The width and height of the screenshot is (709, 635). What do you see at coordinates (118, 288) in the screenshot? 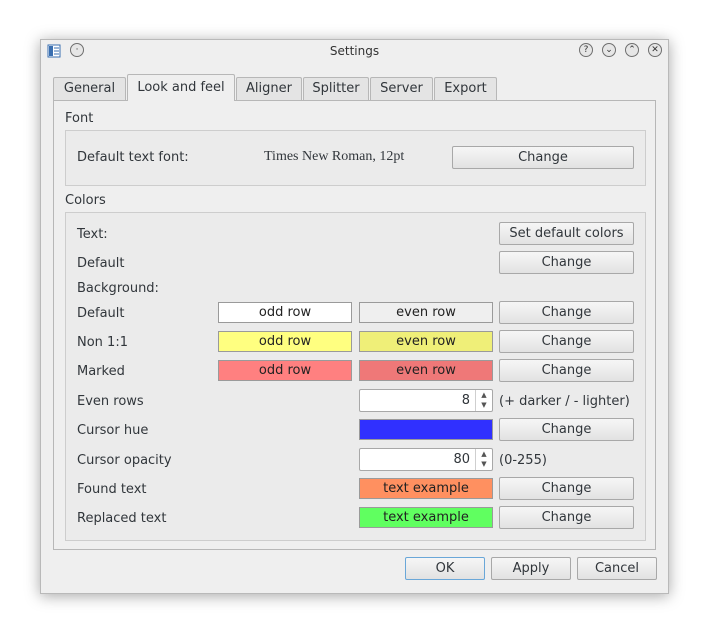
I see `background-label: Background:` at bounding box center [118, 288].